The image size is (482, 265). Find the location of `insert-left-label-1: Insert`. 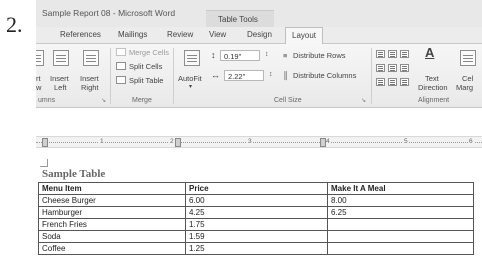

insert-left-label-1: Insert is located at coordinates (59, 78).